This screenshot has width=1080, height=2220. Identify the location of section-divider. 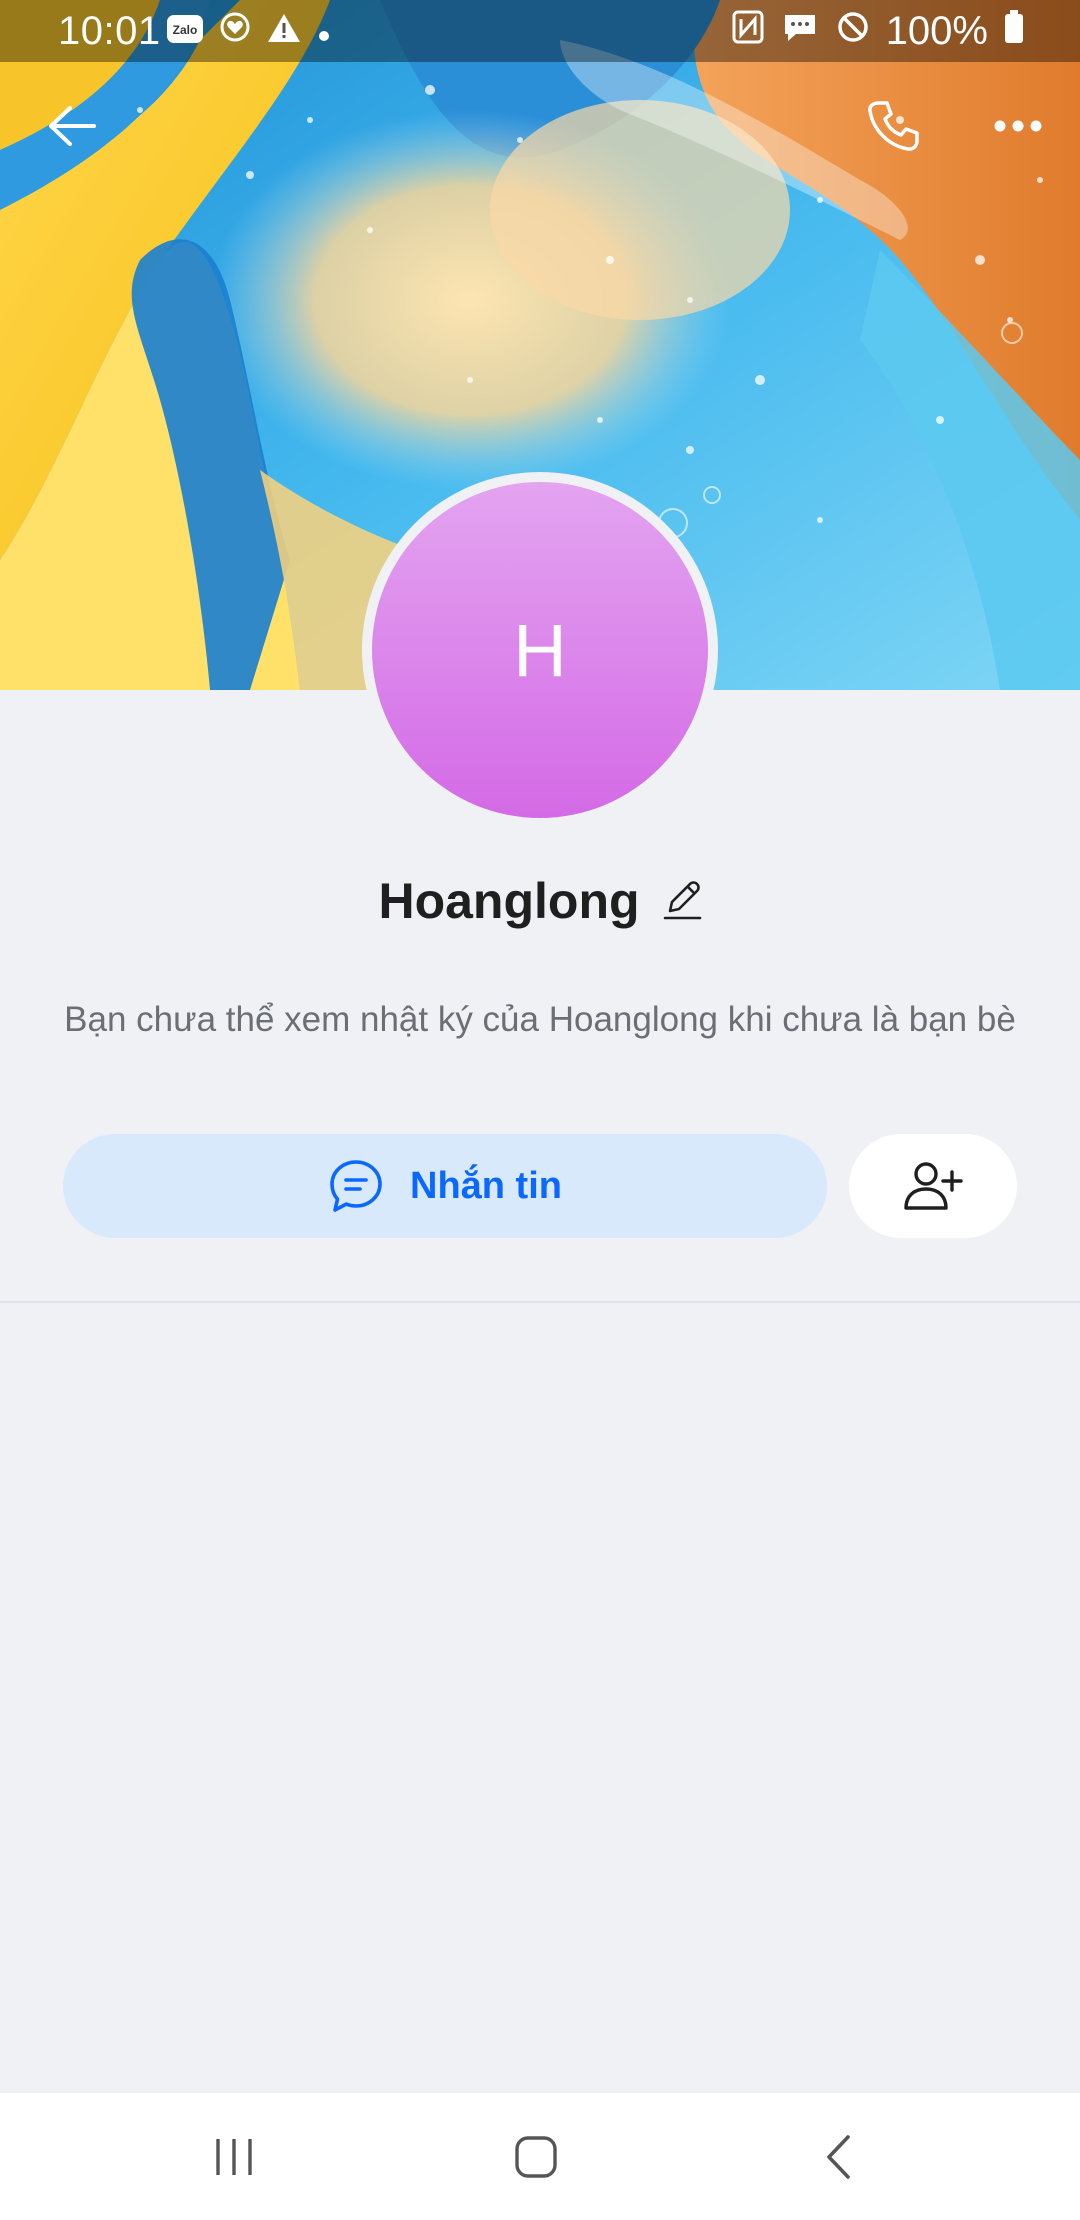
(540, 1302).